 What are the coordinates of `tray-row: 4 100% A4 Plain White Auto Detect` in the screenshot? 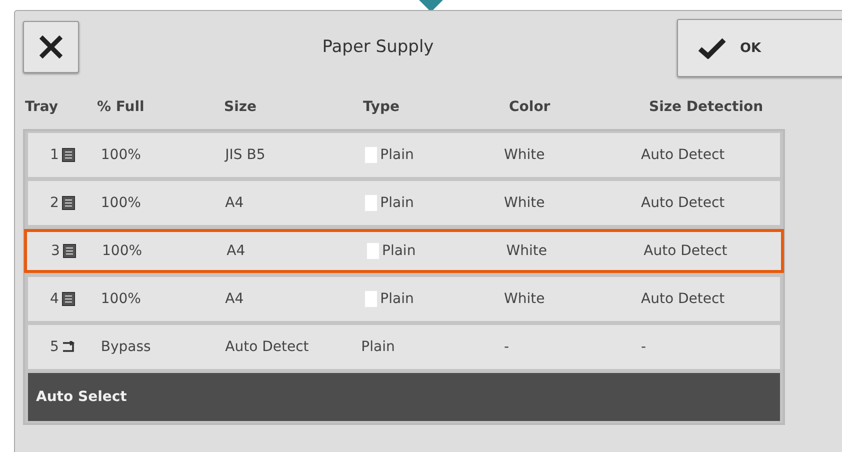 It's located at (404, 299).